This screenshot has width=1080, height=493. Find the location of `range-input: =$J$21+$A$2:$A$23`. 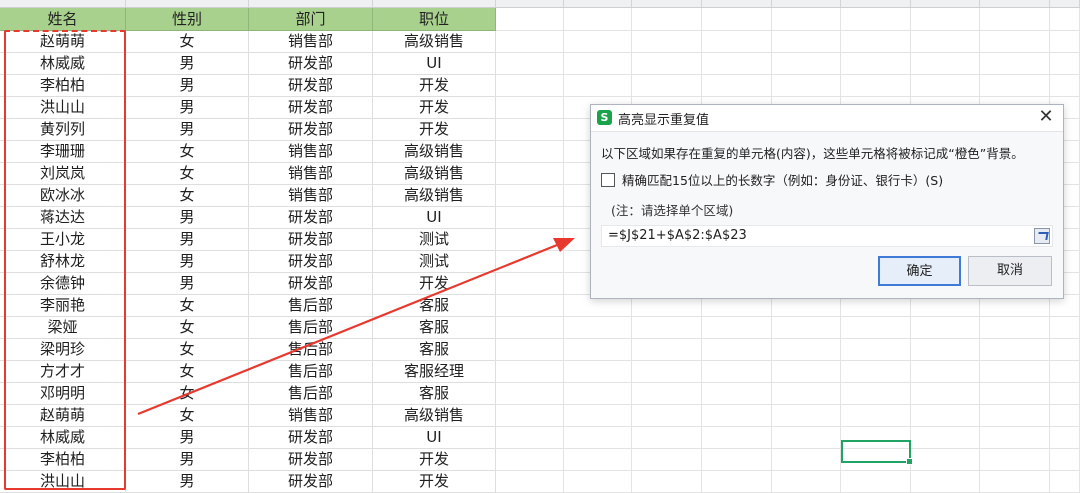

range-input: =$J$21+$A$2:$A$23 is located at coordinates (827, 236).